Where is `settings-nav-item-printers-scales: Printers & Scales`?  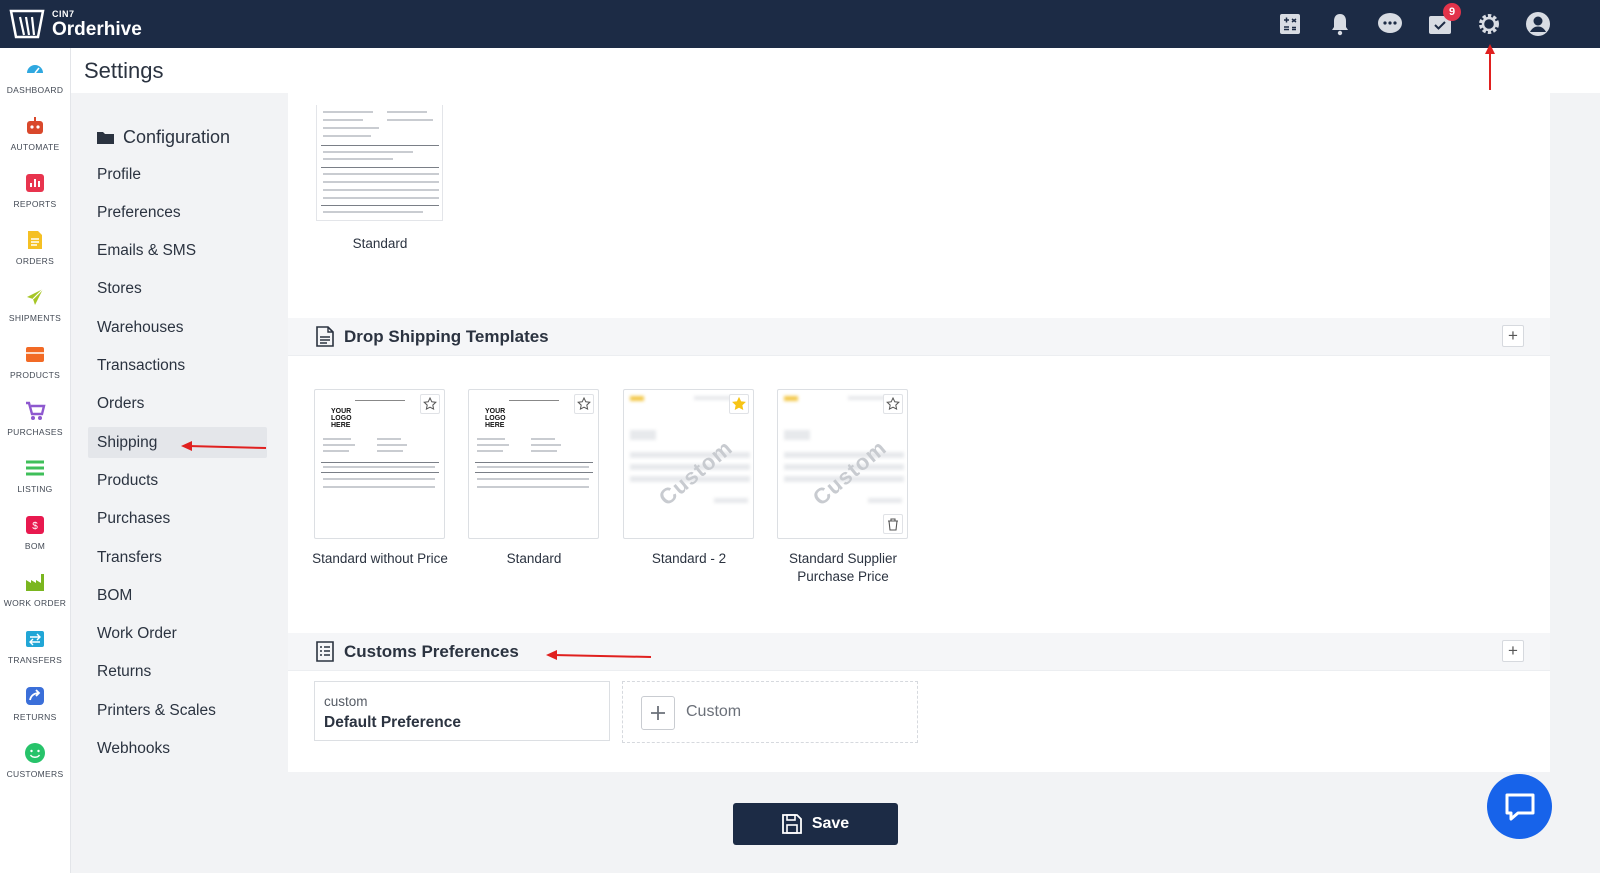
settings-nav-item-printers-scales: Printers & Scales is located at coordinates (177, 710).